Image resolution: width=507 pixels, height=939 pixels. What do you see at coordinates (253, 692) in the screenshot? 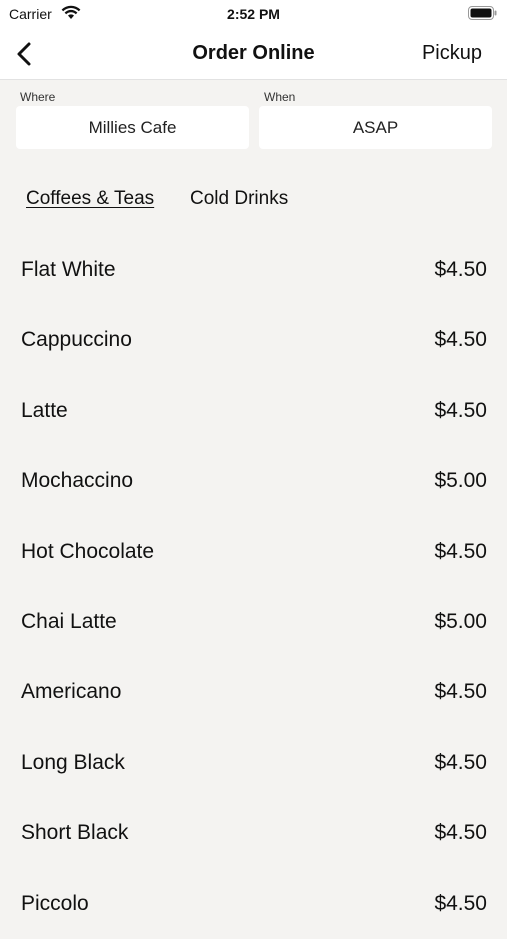
I see `menu-item: Americano $4.50` at bounding box center [253, 692].